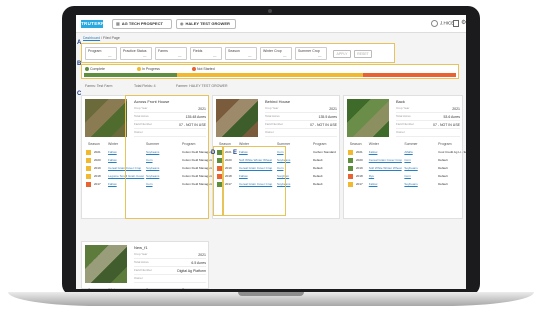  What do you see at coordinates (142, 24) in the screenshot?
I see `prospect-selector: ▦ AG TECH PROSPECT` at bounding box center [142, 24].